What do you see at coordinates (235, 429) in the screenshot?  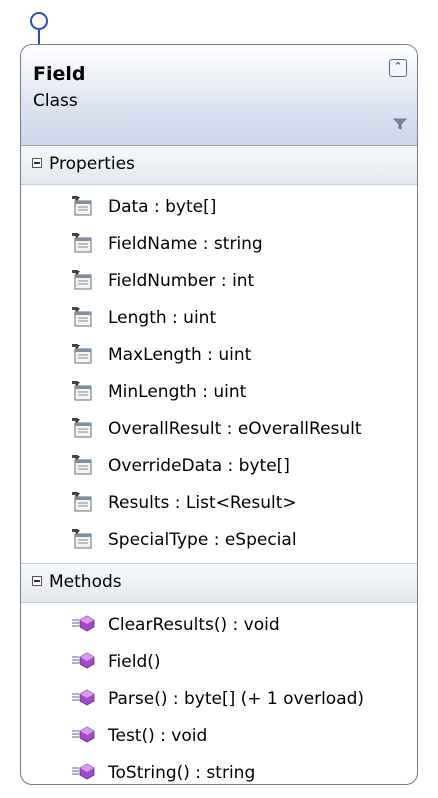 I see `property-row-label: OverallResult : eOverallResult` at bounding box center [235, 429].